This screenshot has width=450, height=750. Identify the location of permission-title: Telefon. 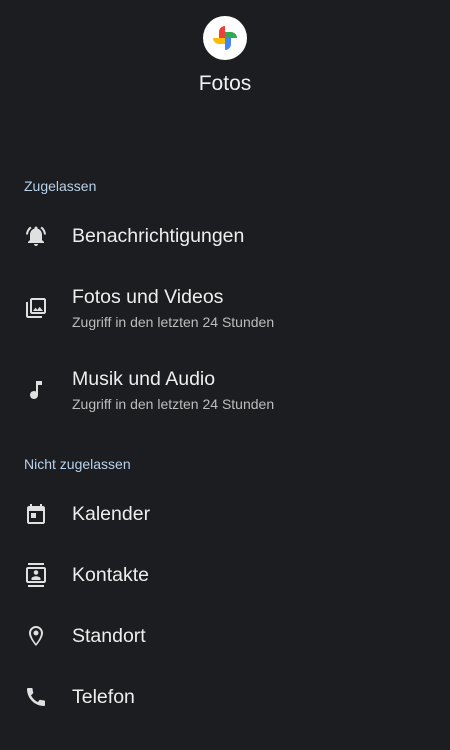
(103, 697).